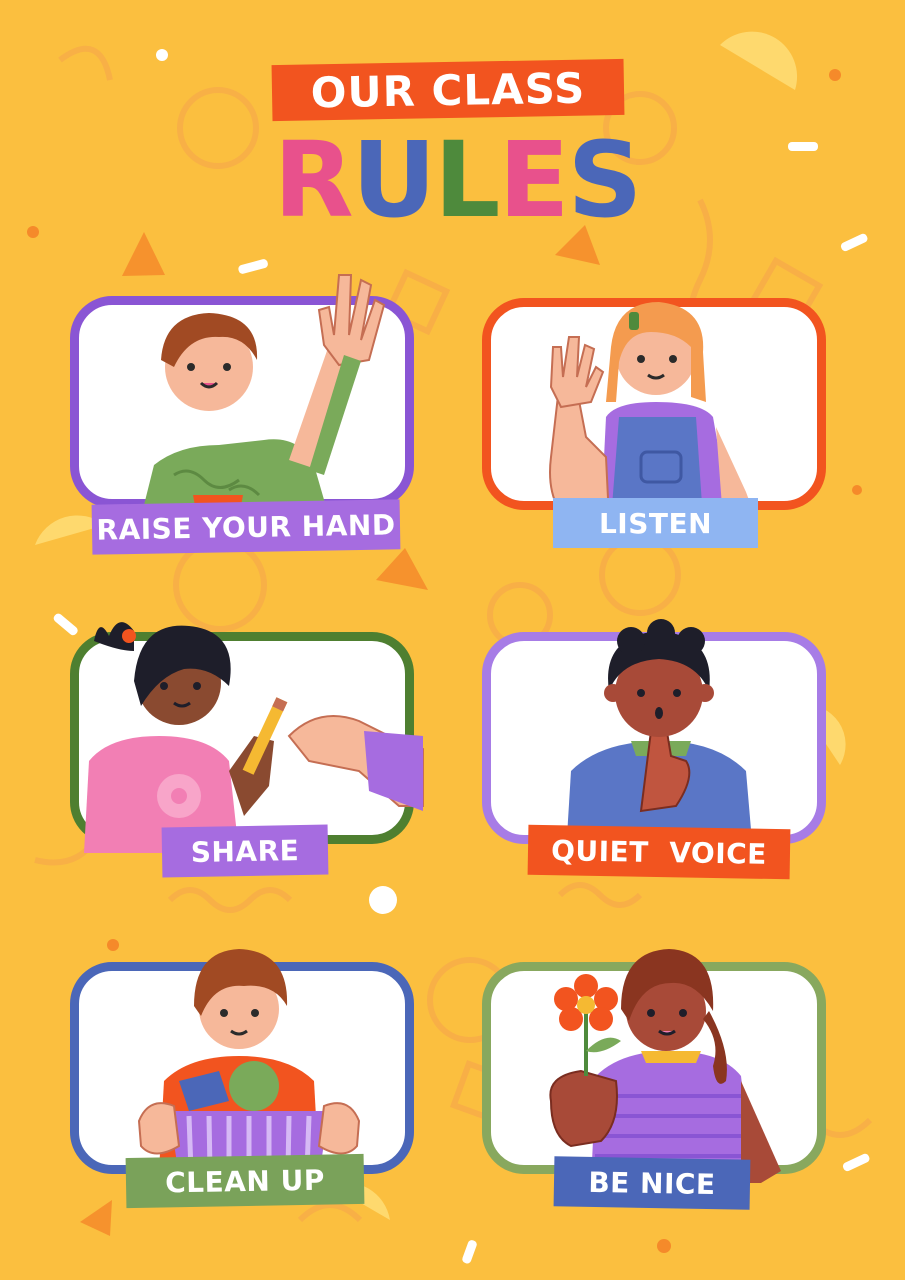  What do you see at coordinates (263, 395) in the screenshot?
I see `boy-raising-hand-illustration` at bounding box center [263, 395].